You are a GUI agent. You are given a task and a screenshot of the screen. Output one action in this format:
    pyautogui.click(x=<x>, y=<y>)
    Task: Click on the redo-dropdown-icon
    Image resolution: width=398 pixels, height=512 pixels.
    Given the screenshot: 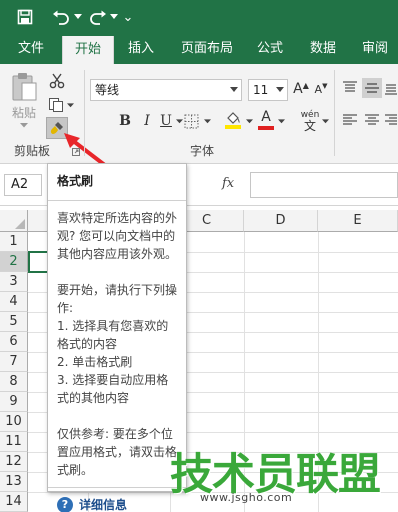 What is the action you would take?
    pyautogui.click(x=114, y=17)
    